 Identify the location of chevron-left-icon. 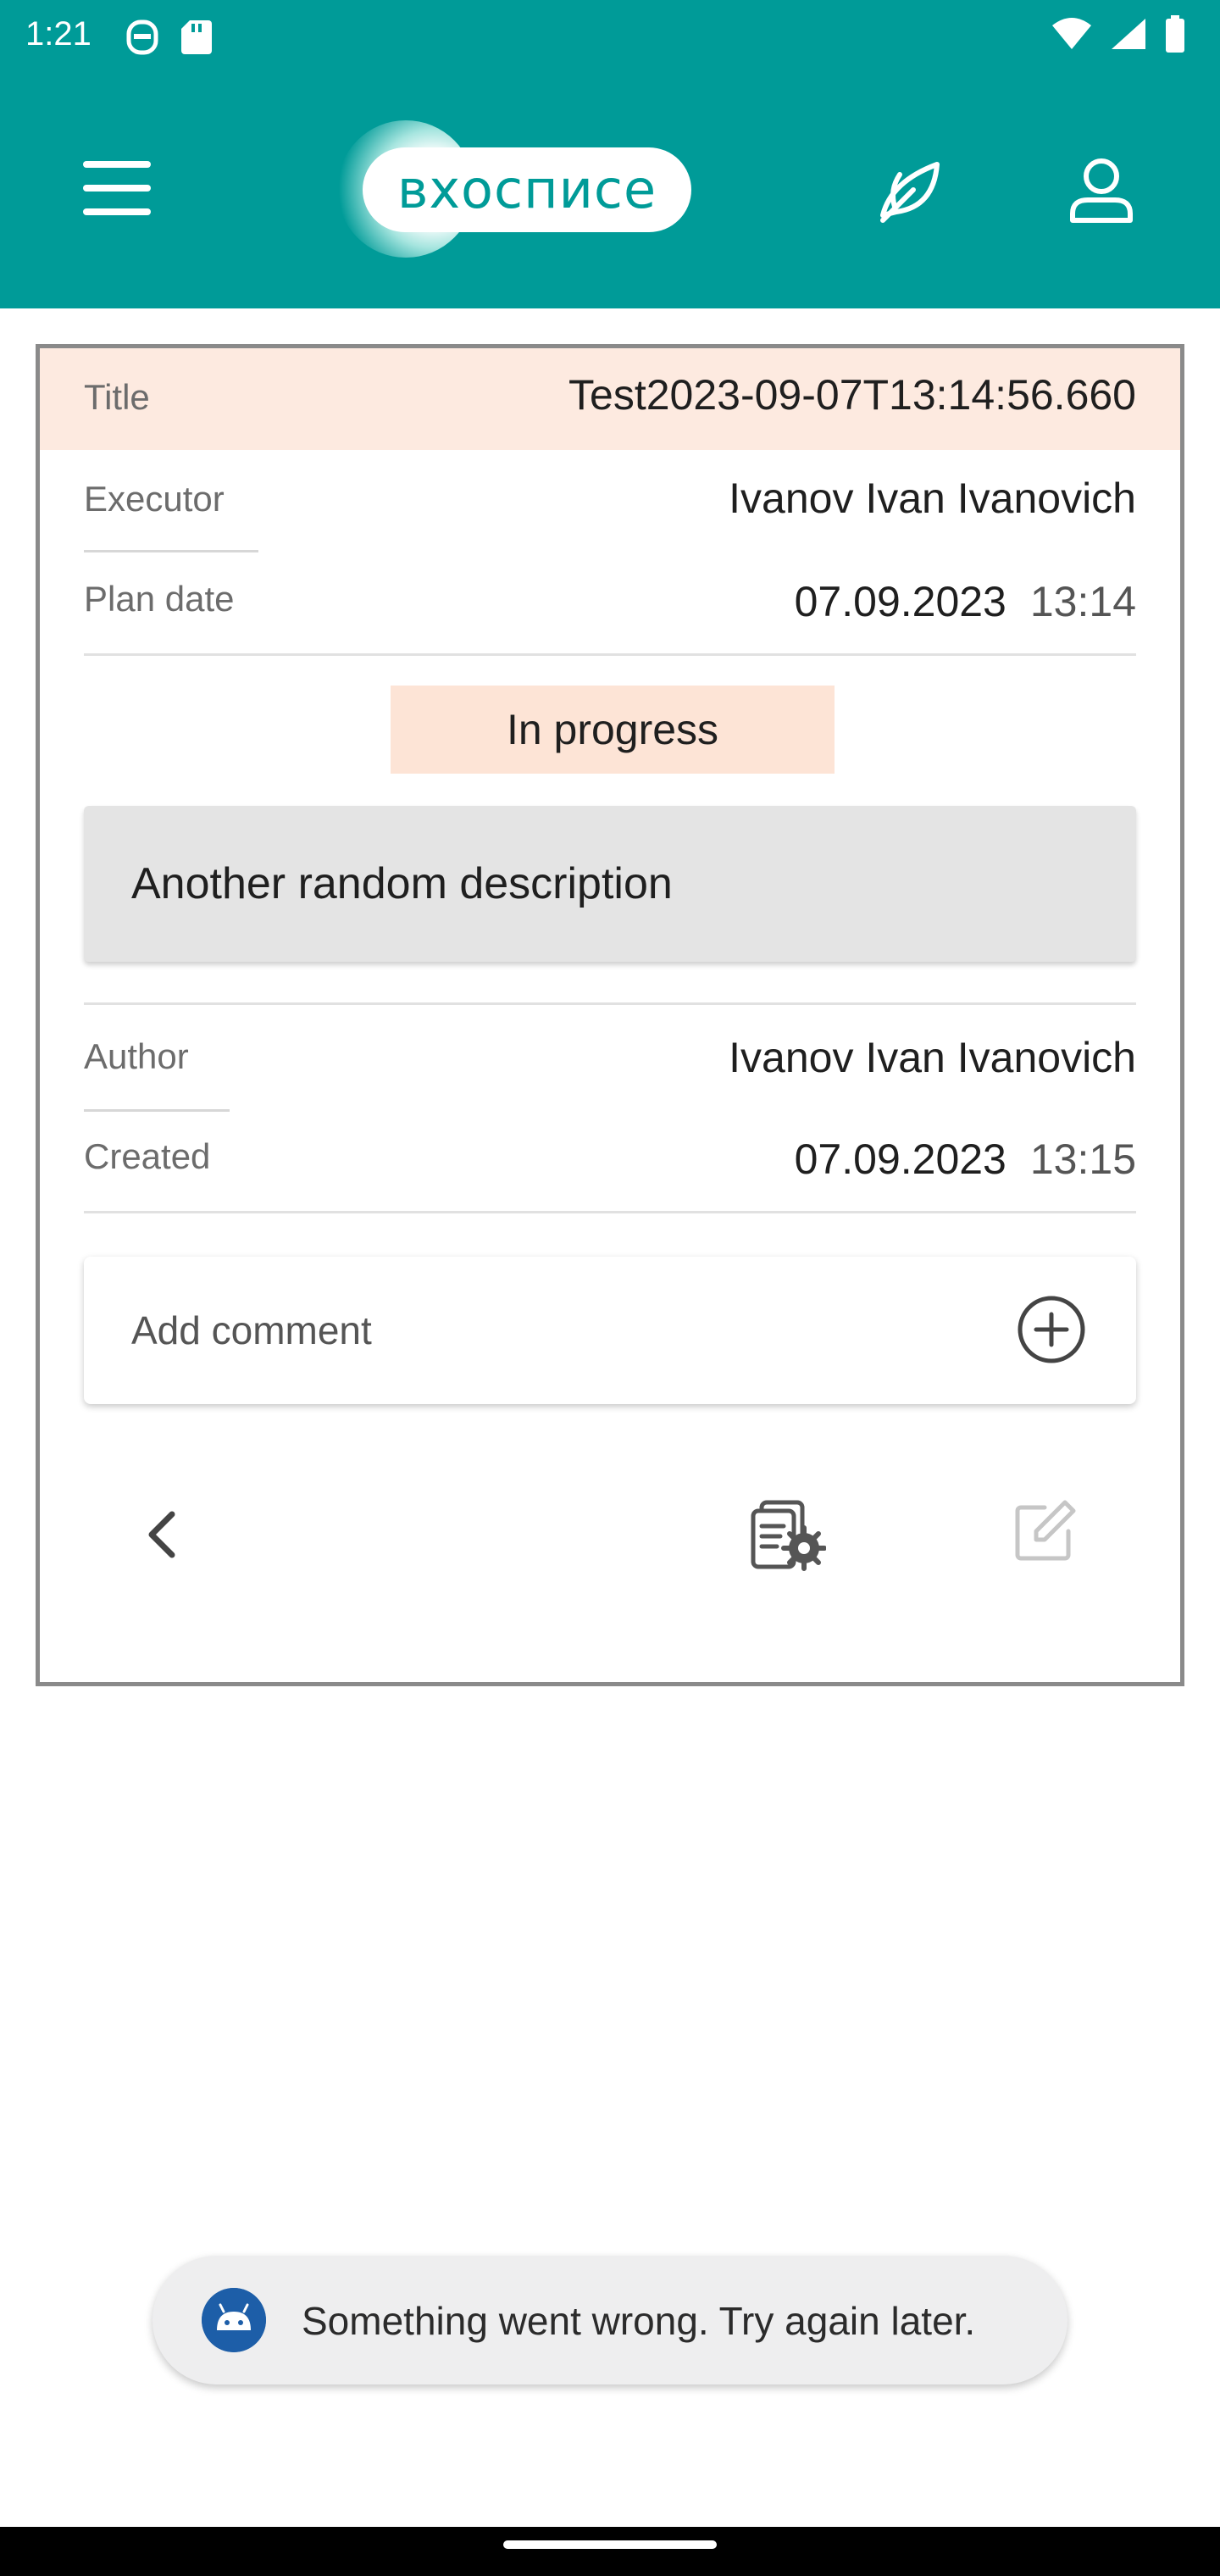
(162, 1534).